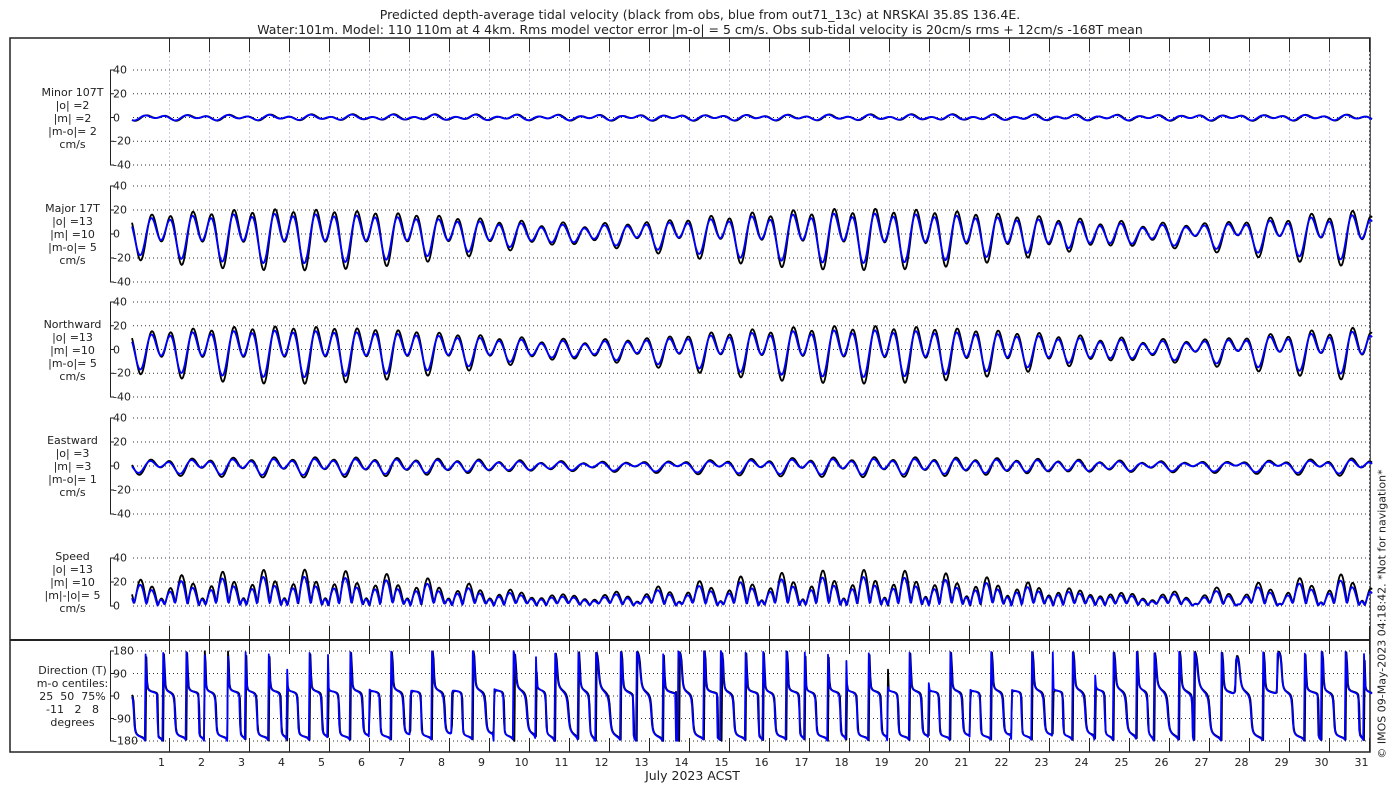 This screenshot has height=800, width=1400. I want to click on panel-label-north: Northward, so click(72, 324).